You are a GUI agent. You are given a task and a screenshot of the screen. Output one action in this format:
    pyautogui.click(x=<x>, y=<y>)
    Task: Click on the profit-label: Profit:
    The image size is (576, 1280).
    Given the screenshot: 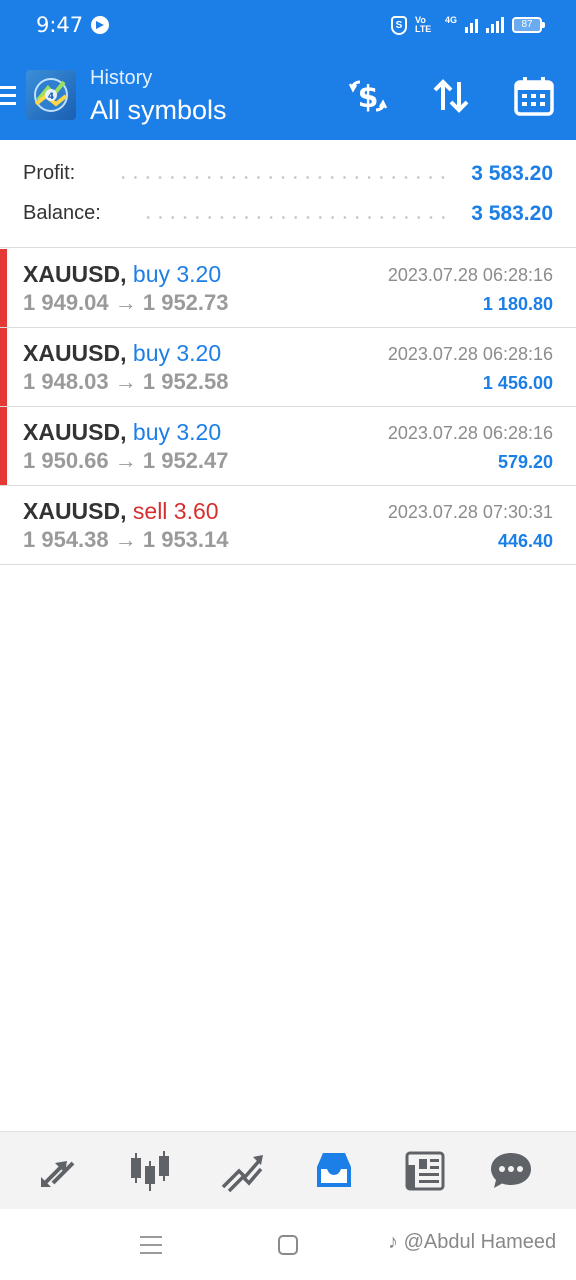 What is the action you would take?
    pyautogui.click(x=49, y=173)
    